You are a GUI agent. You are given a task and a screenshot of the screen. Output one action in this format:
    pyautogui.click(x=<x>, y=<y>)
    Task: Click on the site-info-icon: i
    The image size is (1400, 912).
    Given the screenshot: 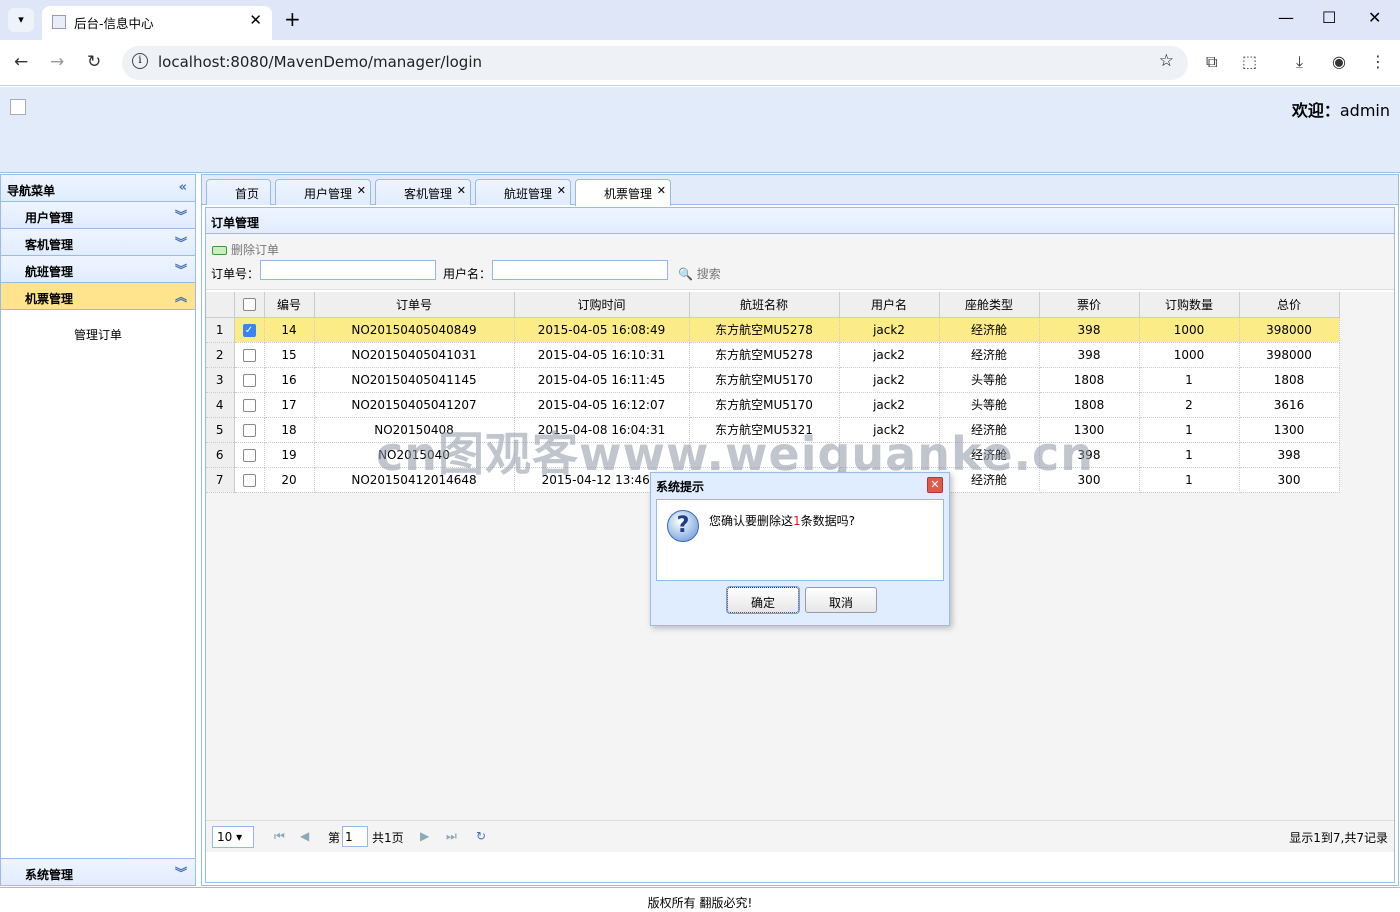 What is the action you would take?
    pyautogui.click(x=140, y=61)
    